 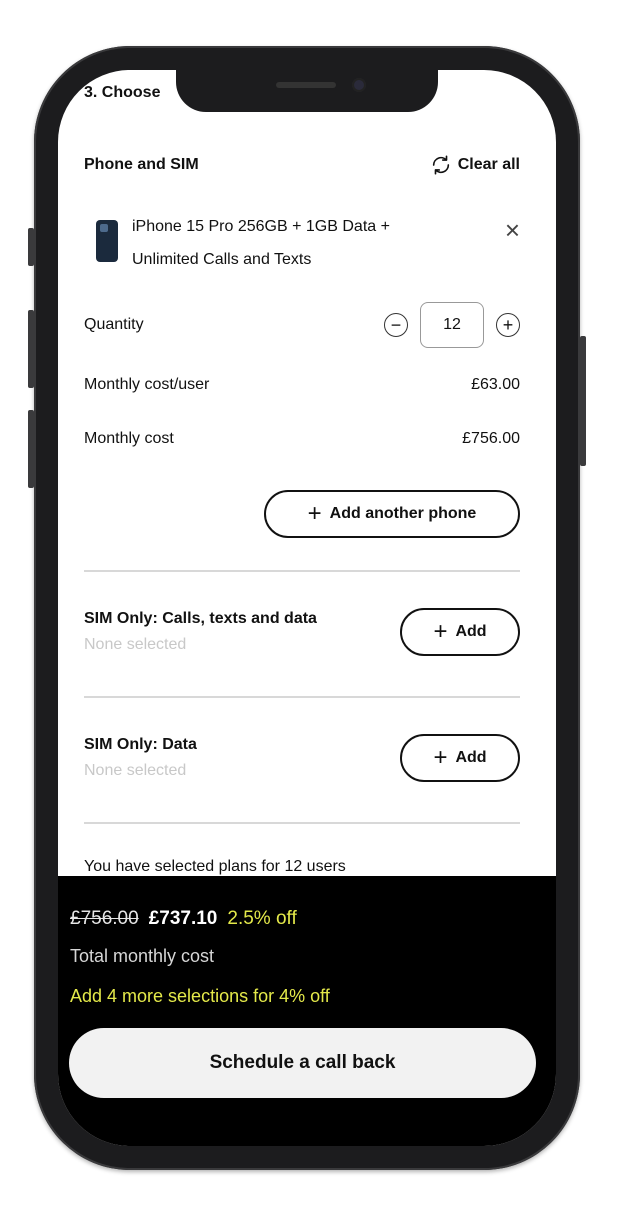 I want to click on section-title: Phone and SIM, so click(x=141, y=164).